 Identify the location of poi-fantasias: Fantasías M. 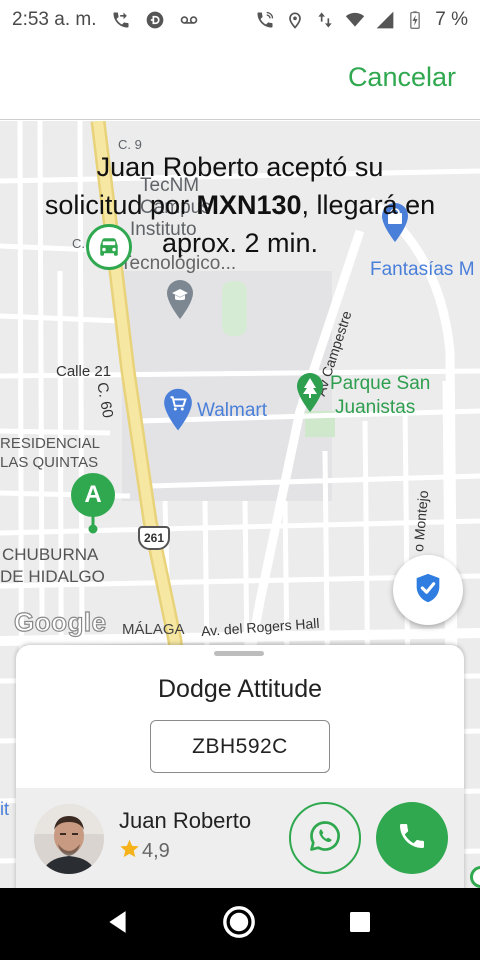
(422, 270).